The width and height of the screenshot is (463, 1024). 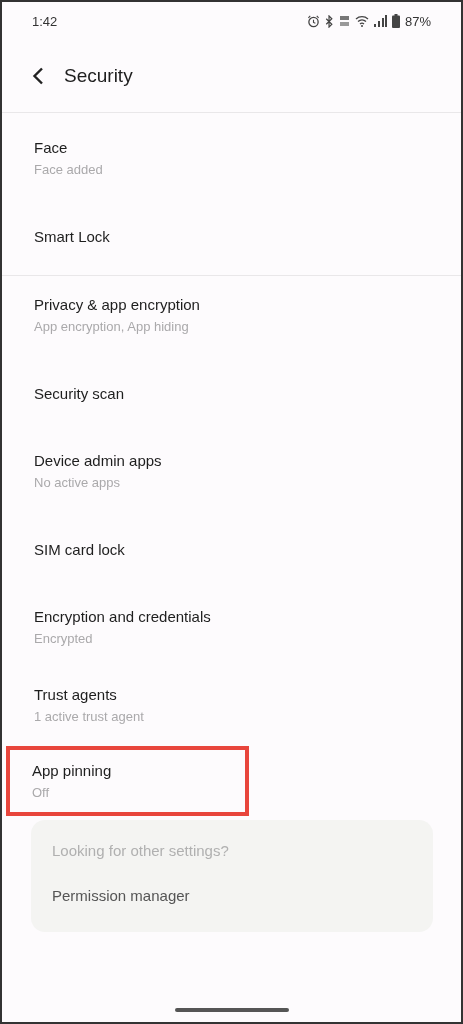 I want to click on status-time: 1:42, so click(x=45, y=21).